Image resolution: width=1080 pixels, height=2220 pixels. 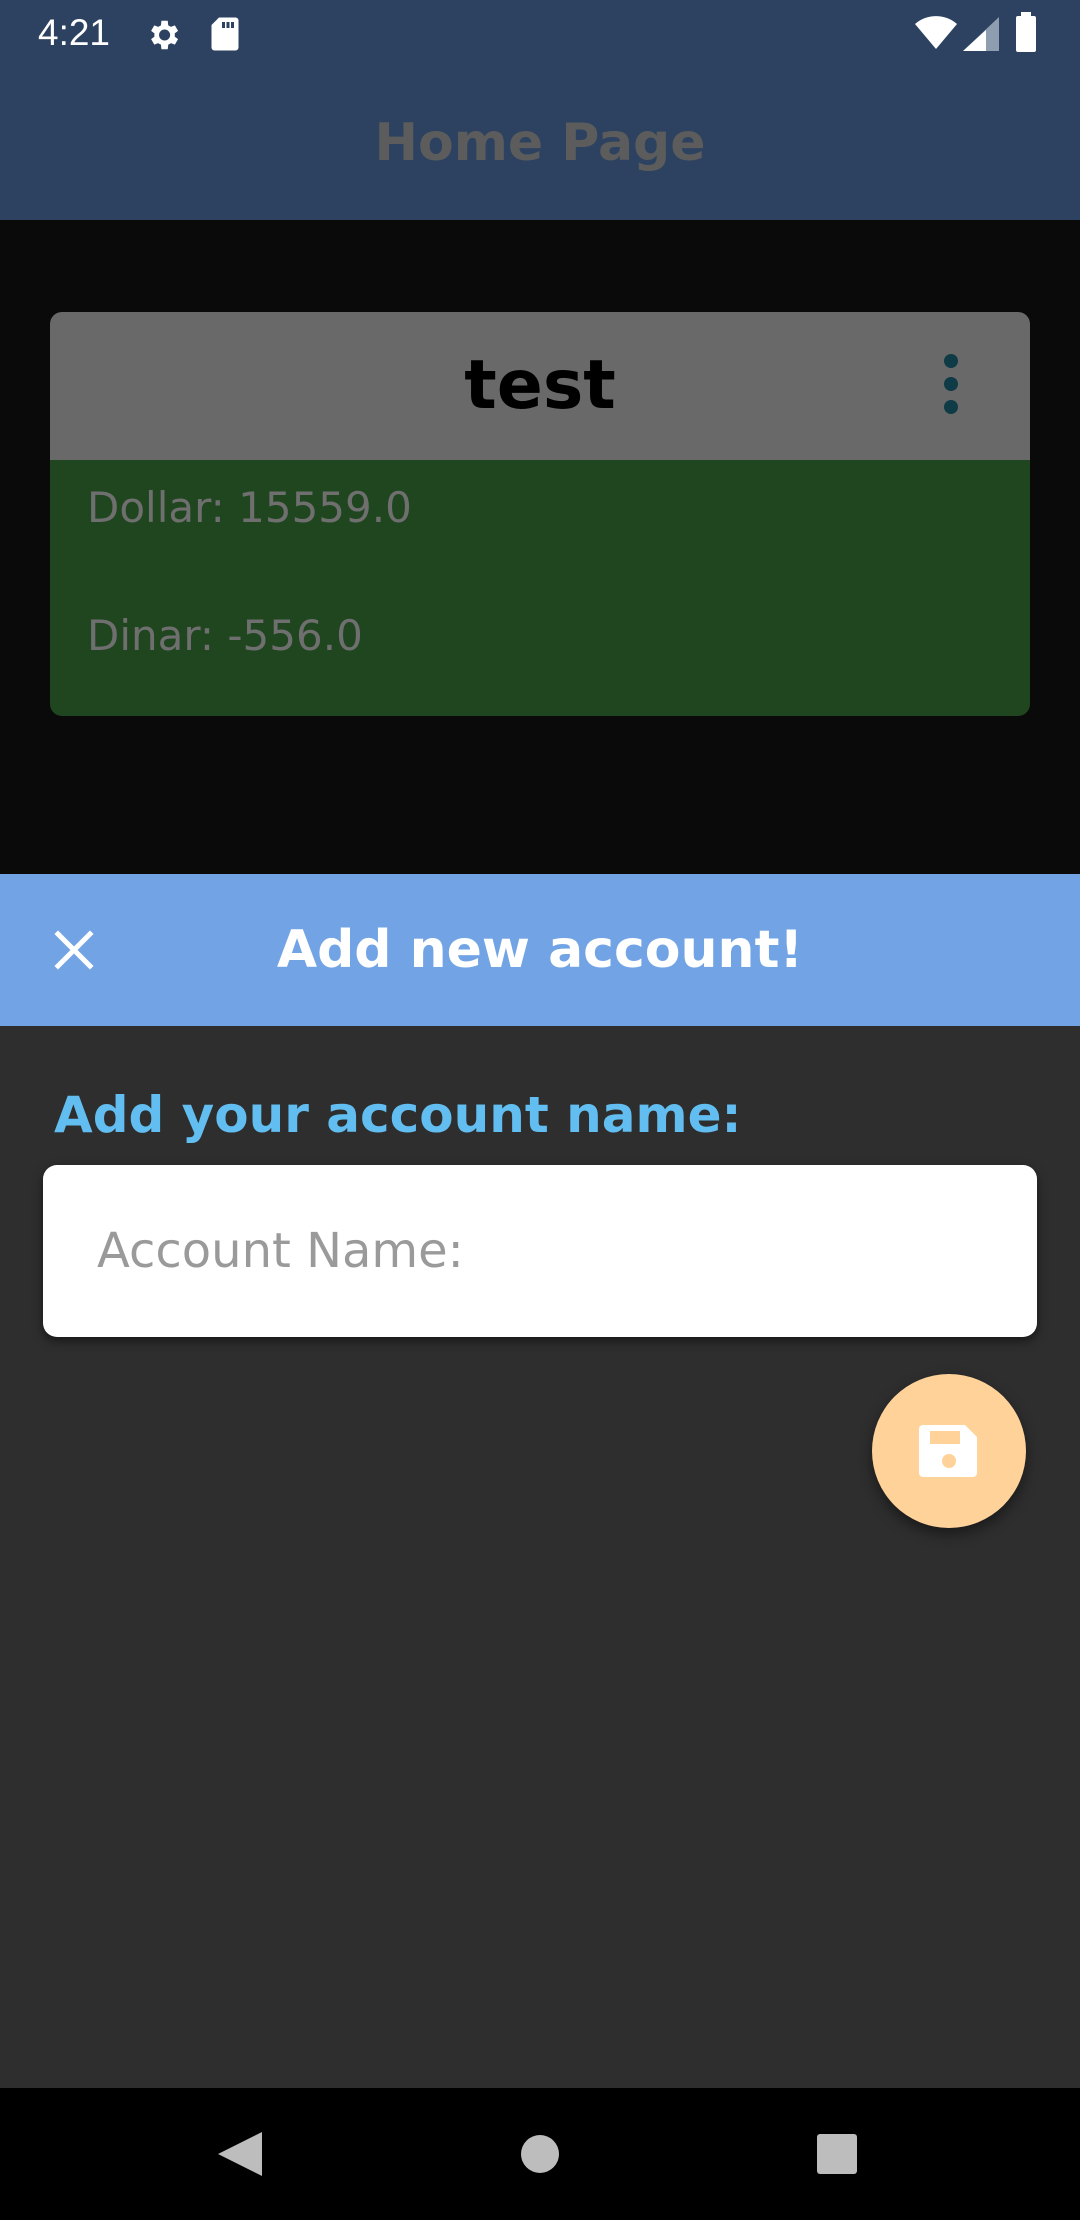 I want to click on page-title: Home Page, so click(x=540, y=143).